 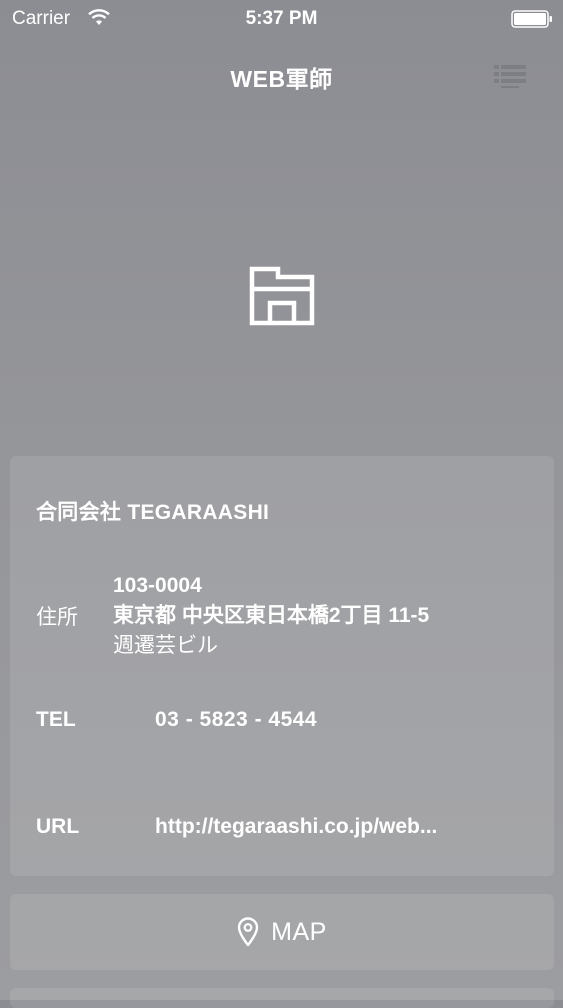 I want to click on company-name: 合同会社 TEGARAASHI, so click(x=153, y=512).